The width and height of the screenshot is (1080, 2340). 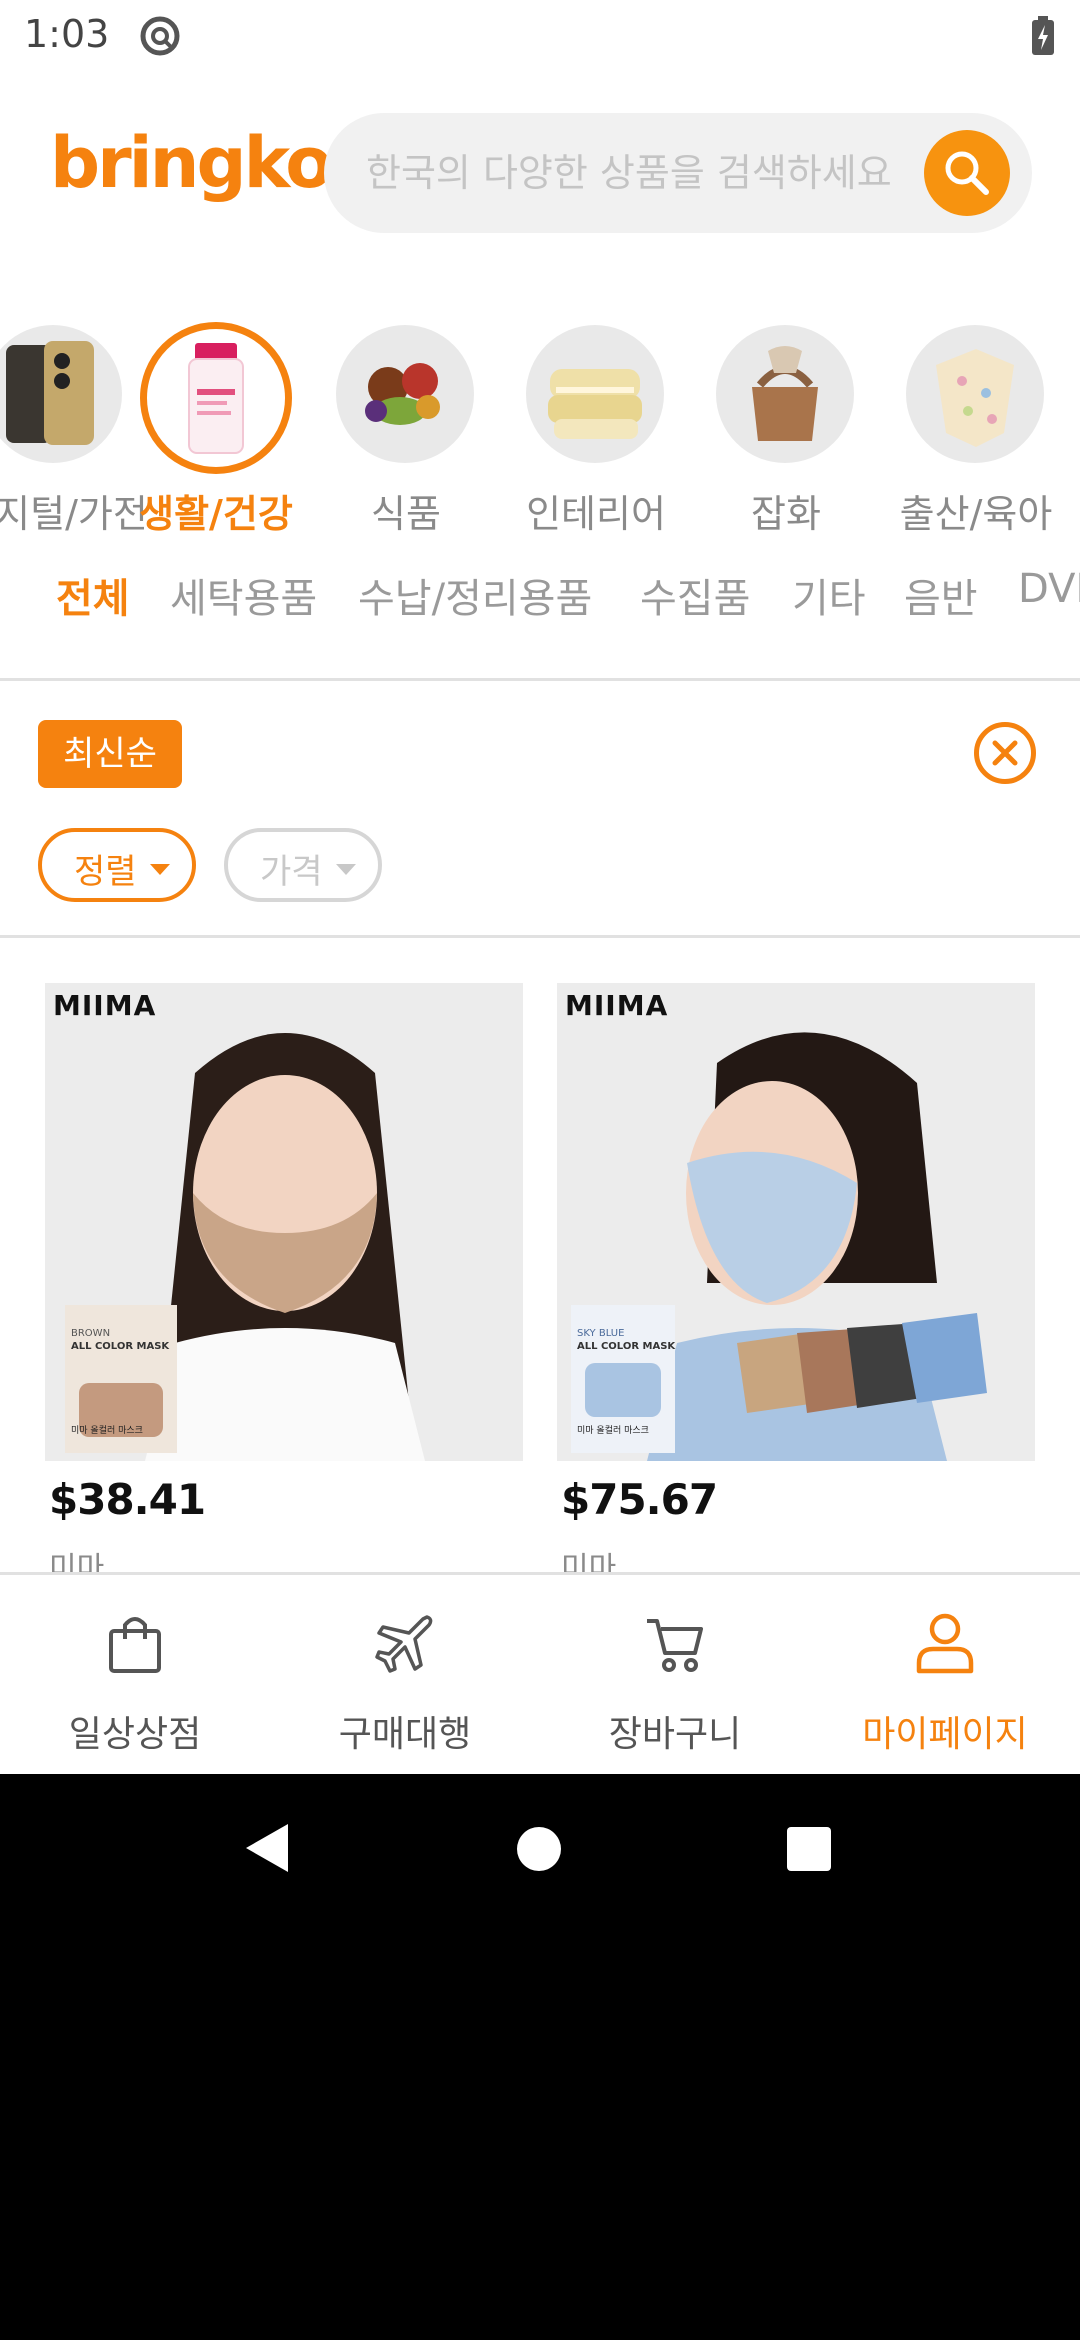 I want to click on product-price: $75.67, so click(x=639, y=1499).